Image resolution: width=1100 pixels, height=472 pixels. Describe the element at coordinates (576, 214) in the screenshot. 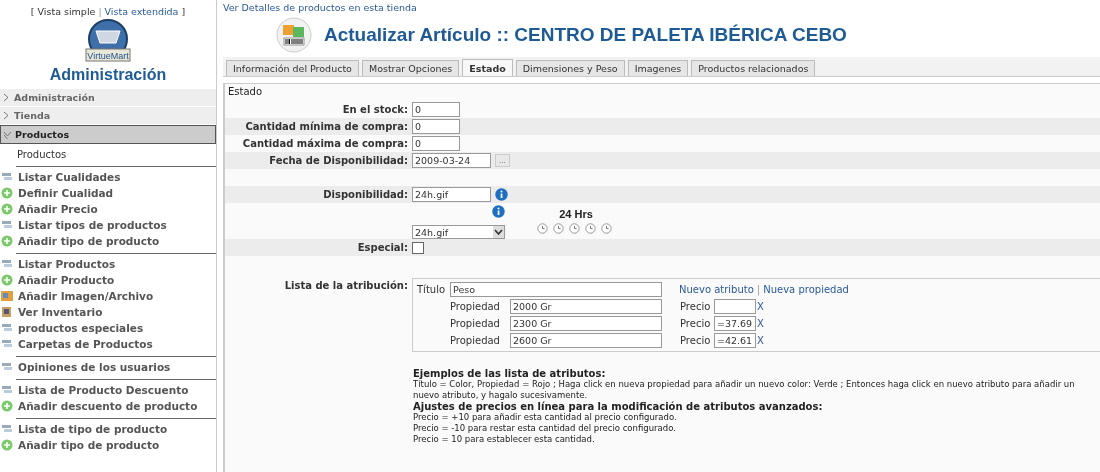

I see `availability-preview-text: 24 Hrs` at that location.